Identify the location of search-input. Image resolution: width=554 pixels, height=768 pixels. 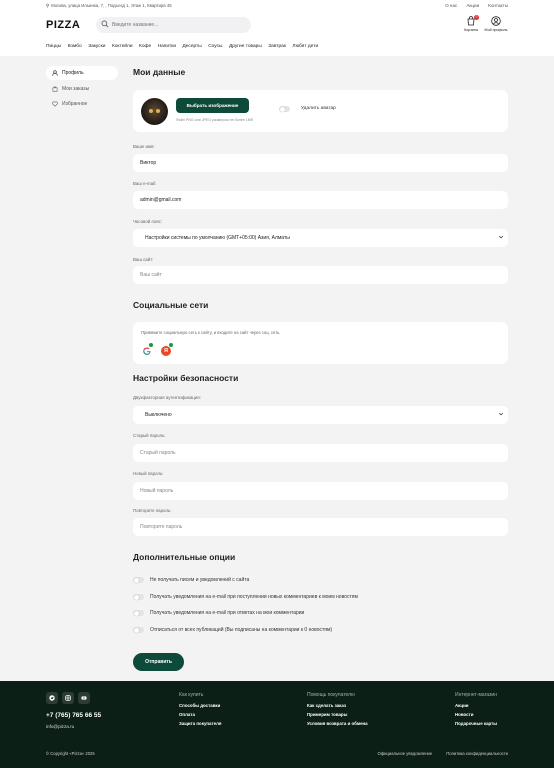
(177, 25).